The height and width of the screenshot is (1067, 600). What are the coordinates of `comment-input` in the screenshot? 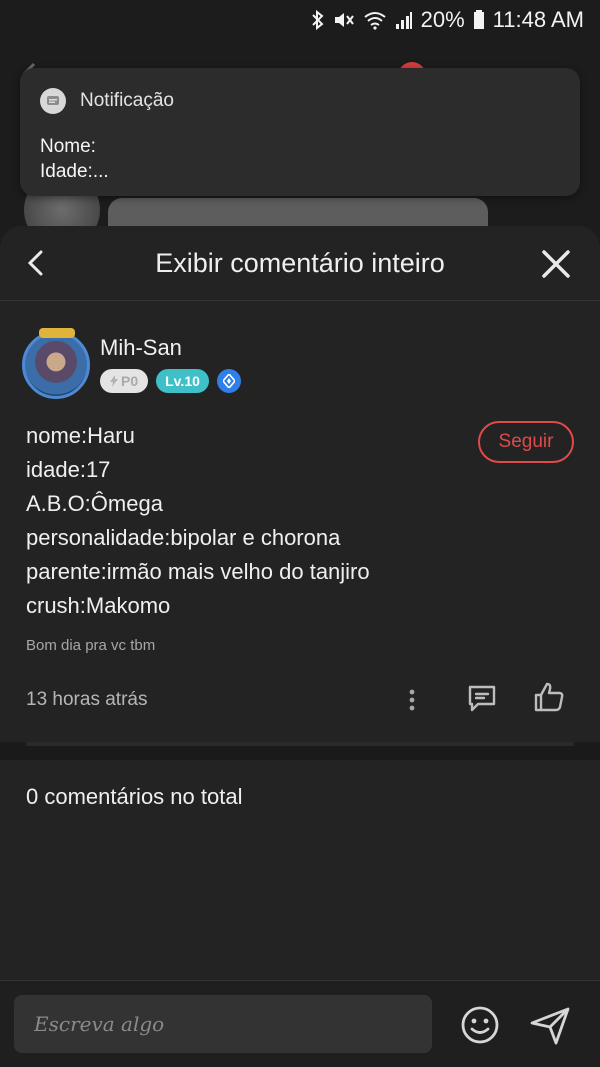 It's located at (223, 1024).